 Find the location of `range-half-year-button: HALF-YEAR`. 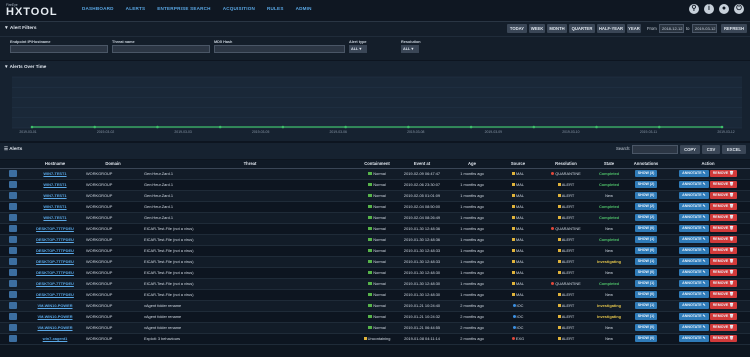

range-half-year-button: HALF-YEAR is located at coordinates (611, 28).